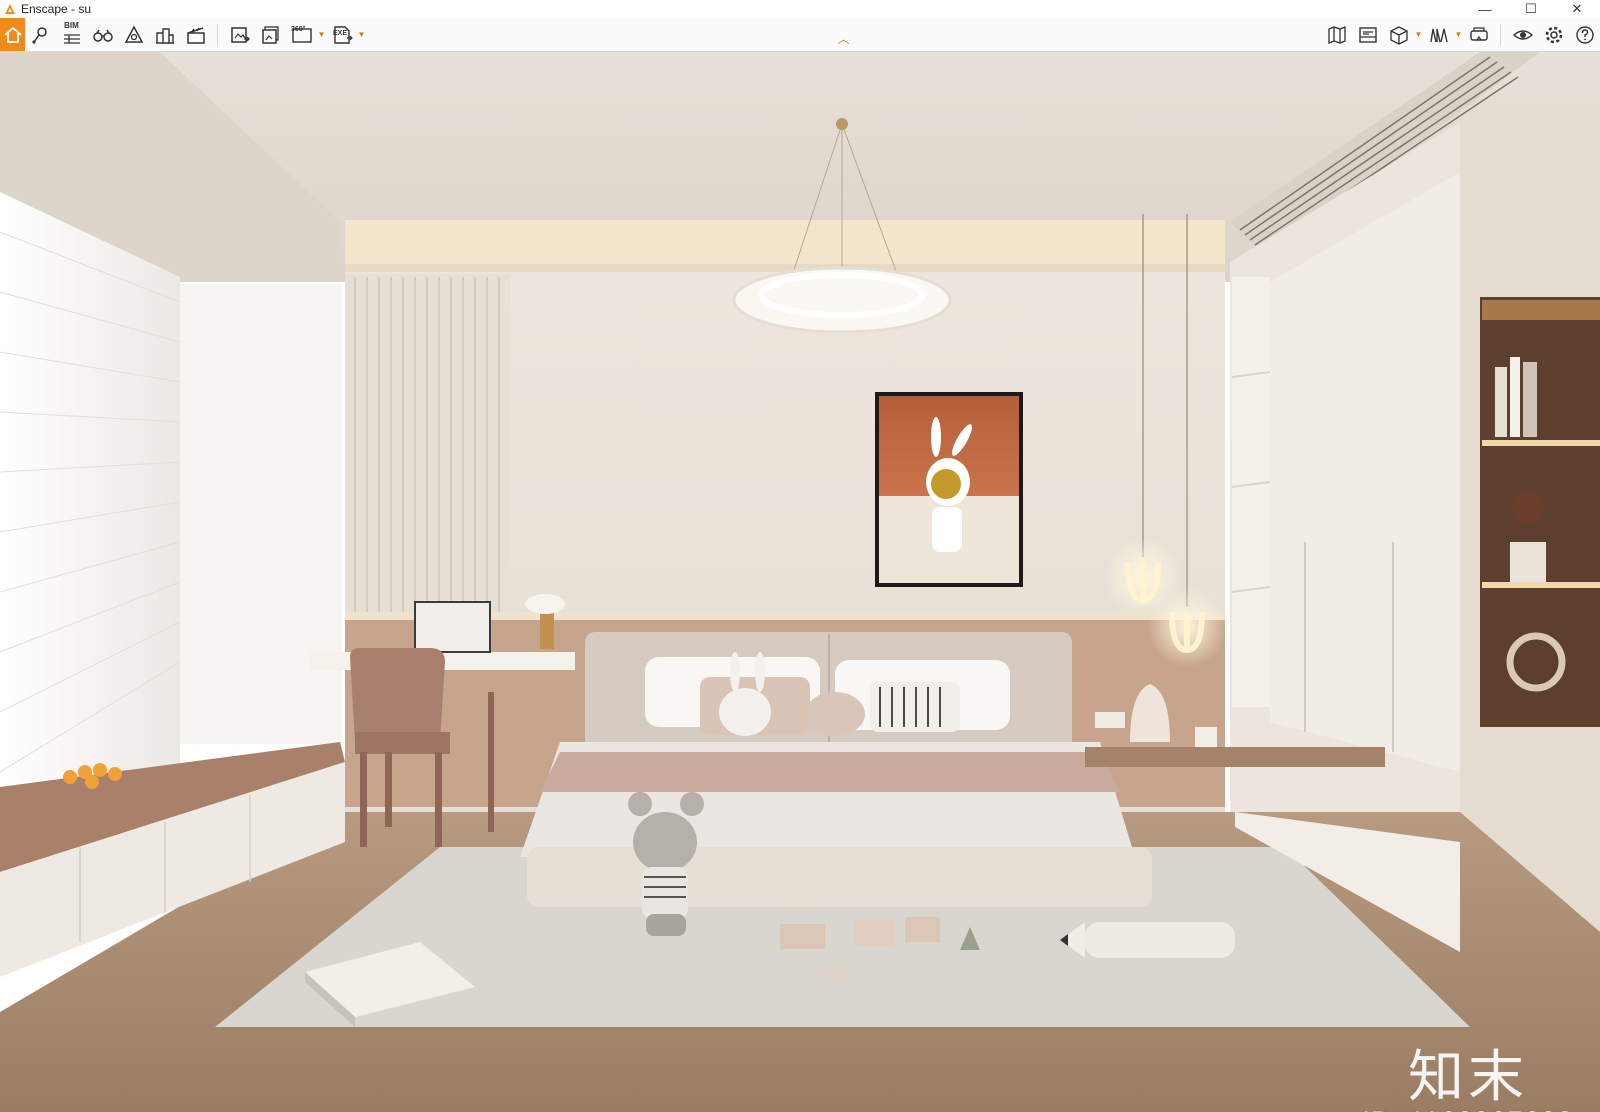 The height and width of the screenshot is (1112, 1600). I want to click on screenshot-icon, so click(240, 34).